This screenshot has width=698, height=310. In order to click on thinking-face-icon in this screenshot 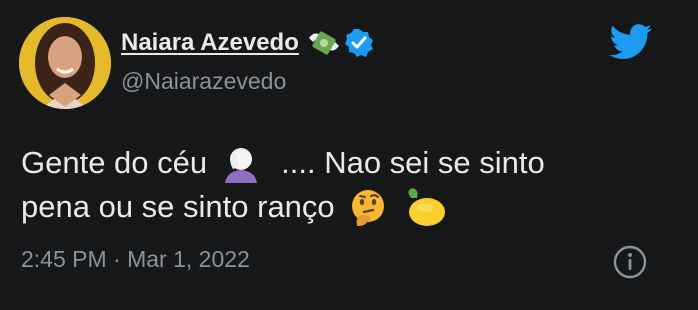, I will do `click(367, 208)`.